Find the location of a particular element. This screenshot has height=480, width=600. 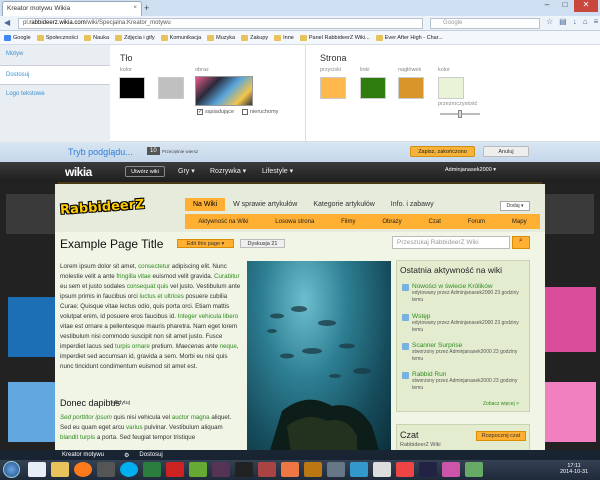

subnav-activity: Aktywność na Wiki is located at coordinates (223, 222).